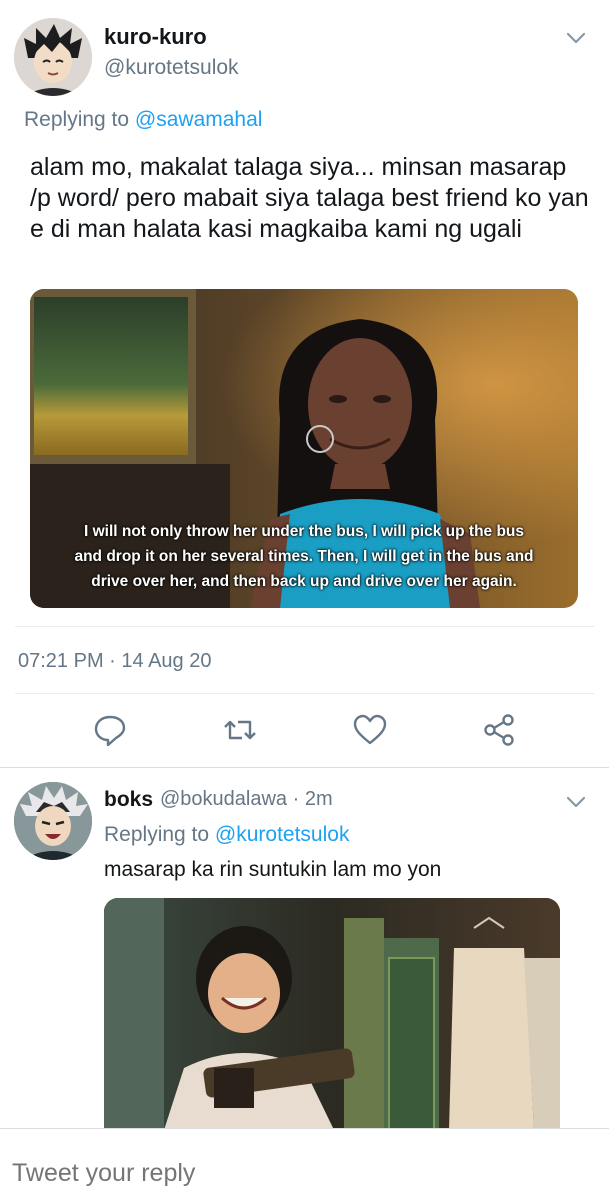  I want to click on reply-input, so click(302, 1173).